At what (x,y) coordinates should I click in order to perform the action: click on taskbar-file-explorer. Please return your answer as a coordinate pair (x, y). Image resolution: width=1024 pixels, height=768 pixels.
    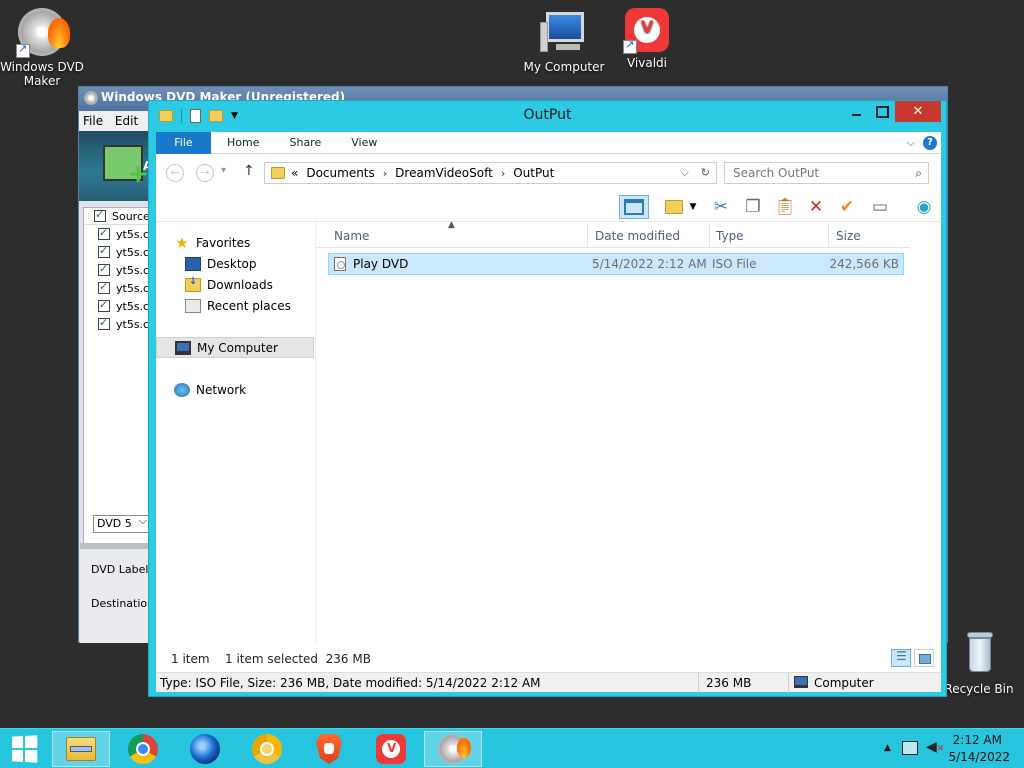
    Looking at the image, I should click on (81, 749).